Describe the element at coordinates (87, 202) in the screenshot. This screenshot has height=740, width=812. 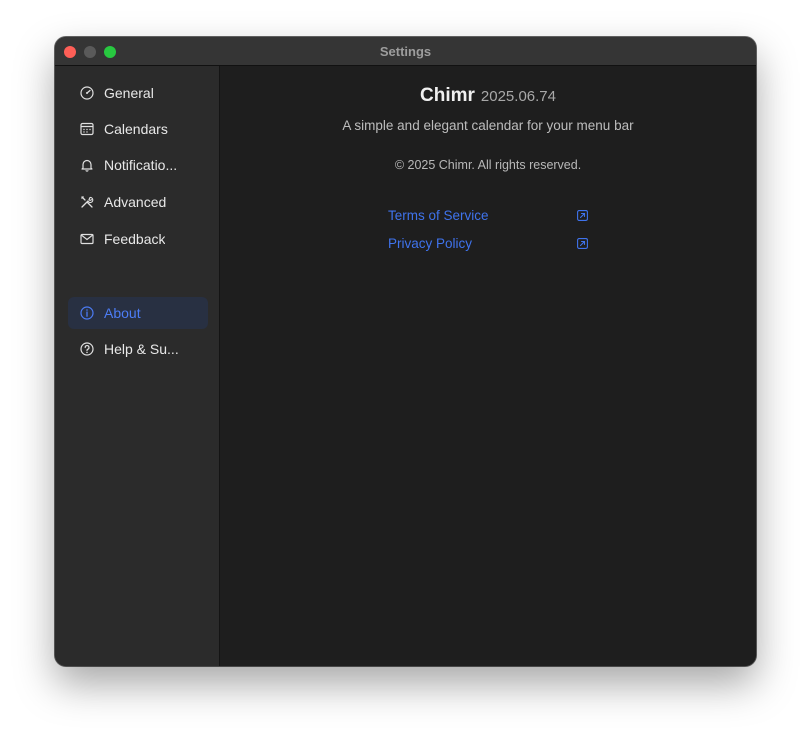
I see `tools-icon` at that location.